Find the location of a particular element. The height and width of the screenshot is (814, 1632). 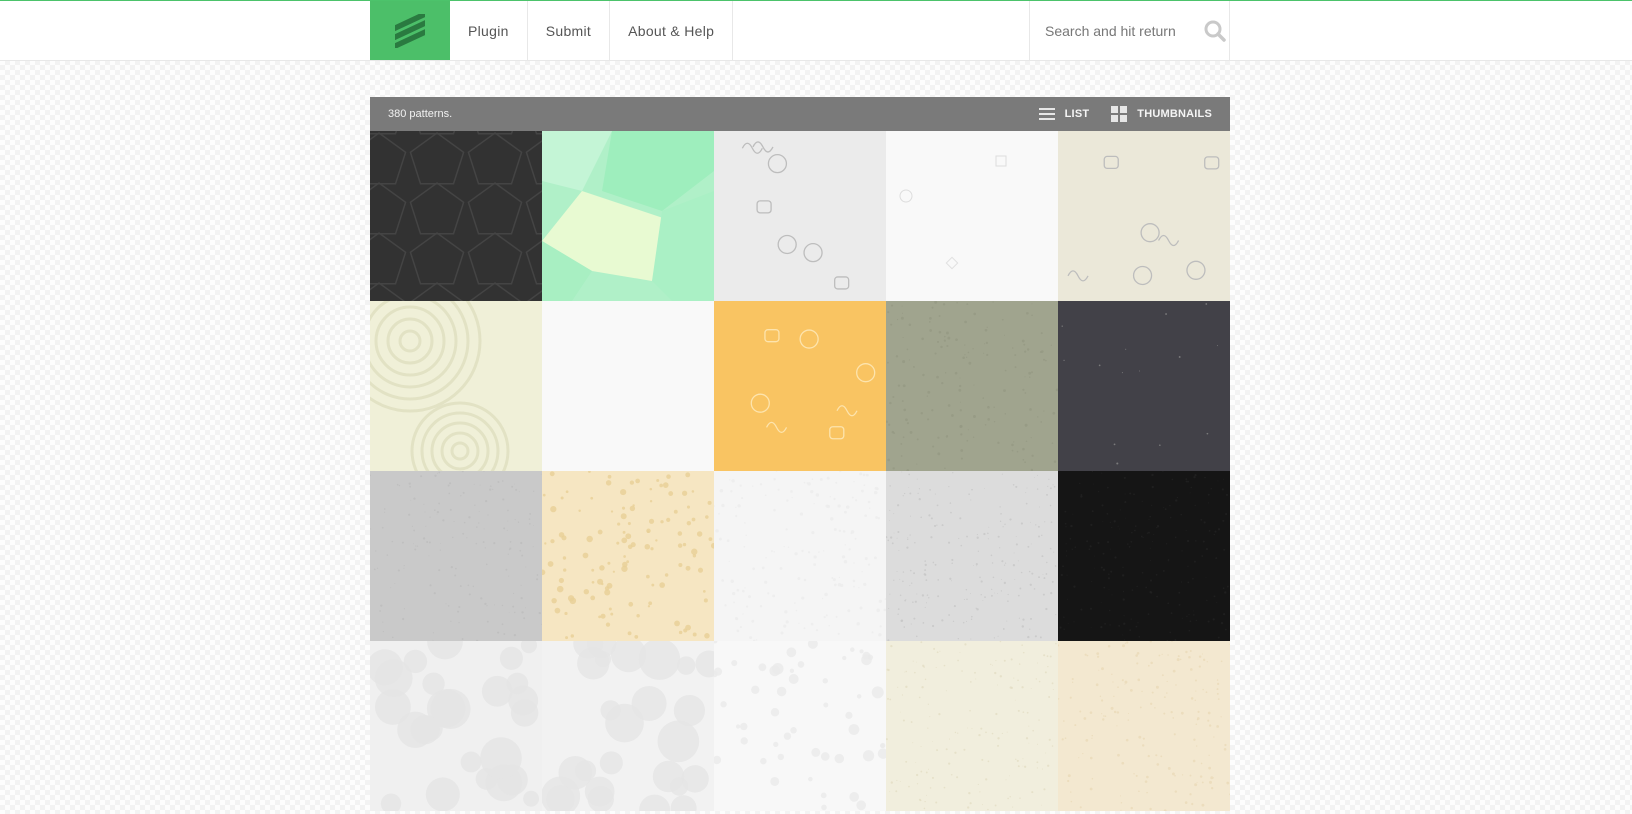

search-box is located at coordinates (1129, 30).